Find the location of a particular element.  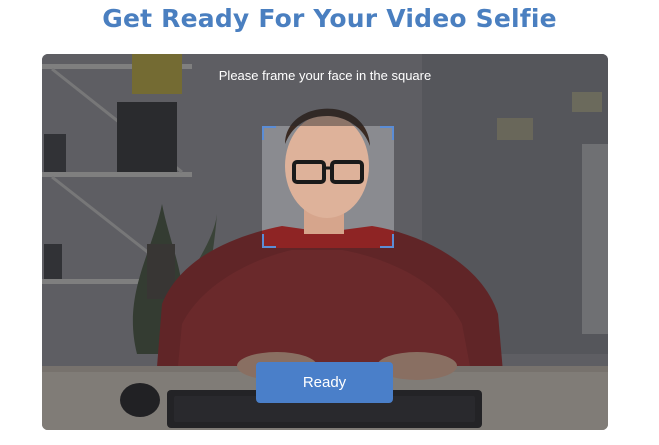

face-frame is located at coordinates (328, 187).